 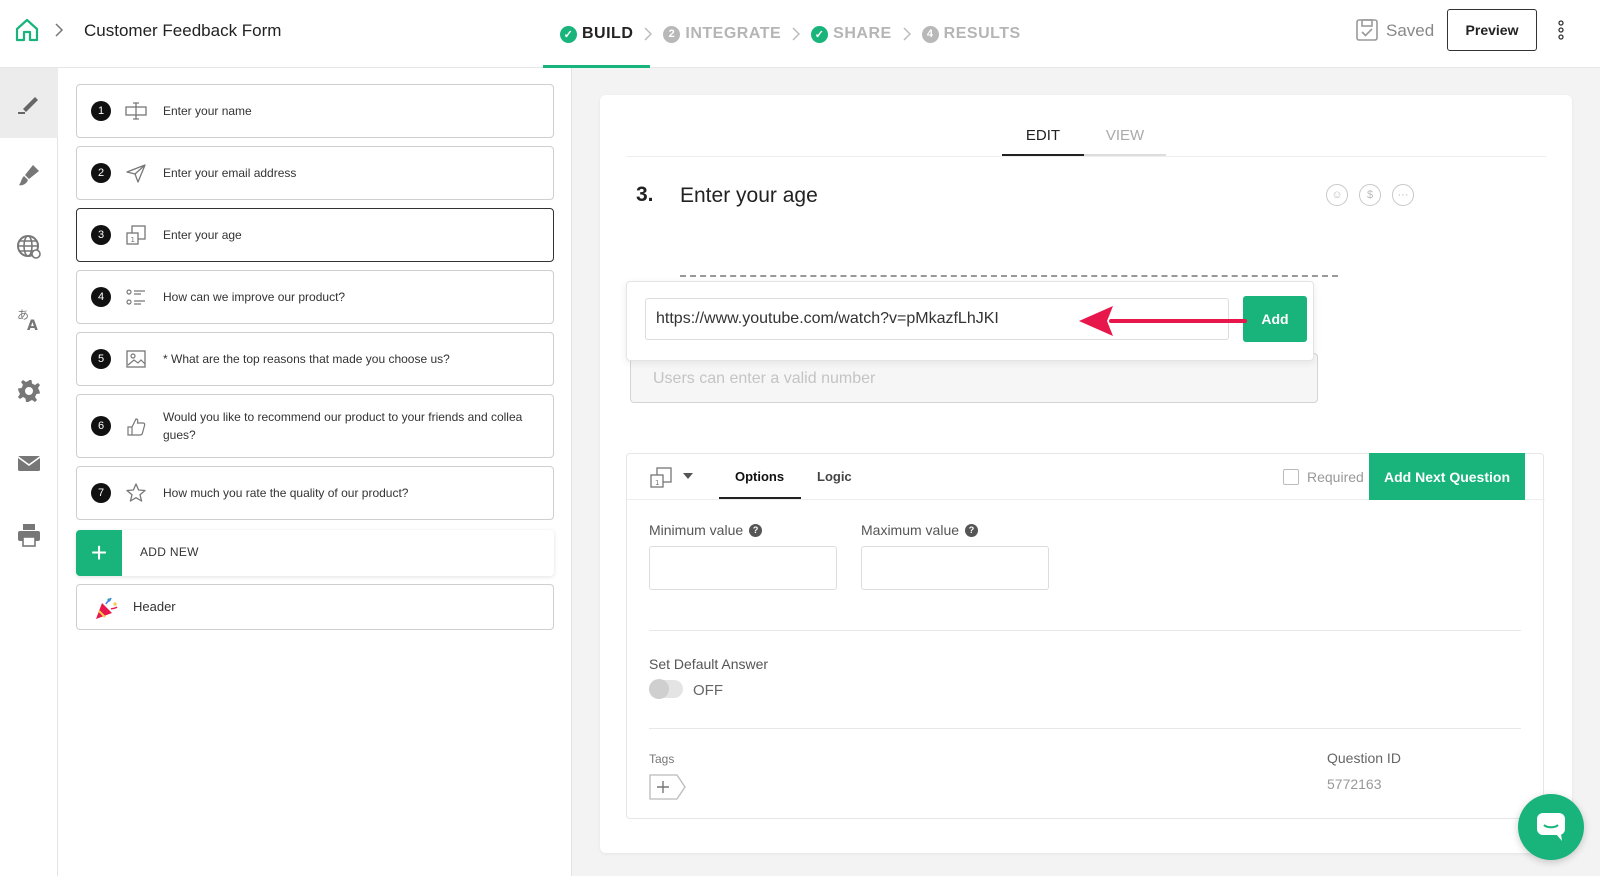 I want to click on step-nav: ✓ BUILD 2 INTEGRATE ✓ SHARE 4 RESULTS, so click(x=781, y=34).